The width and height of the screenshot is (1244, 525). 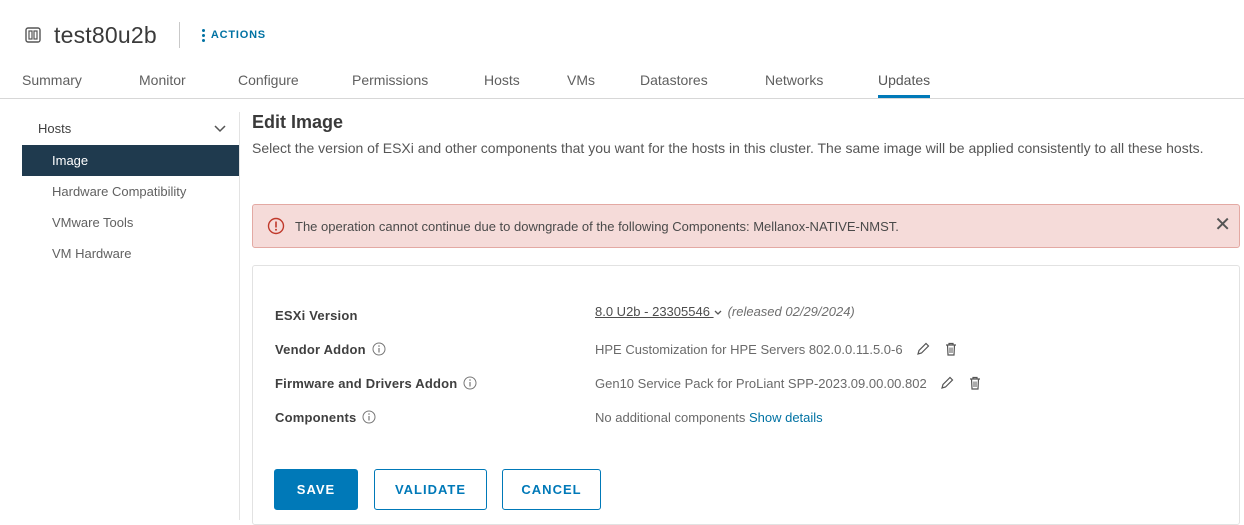 What do you see at coordinates (791, 311) in the screenshot?
I see `esxi-released-date: (released 02/29/2024)` at bounding box center [791, 311].